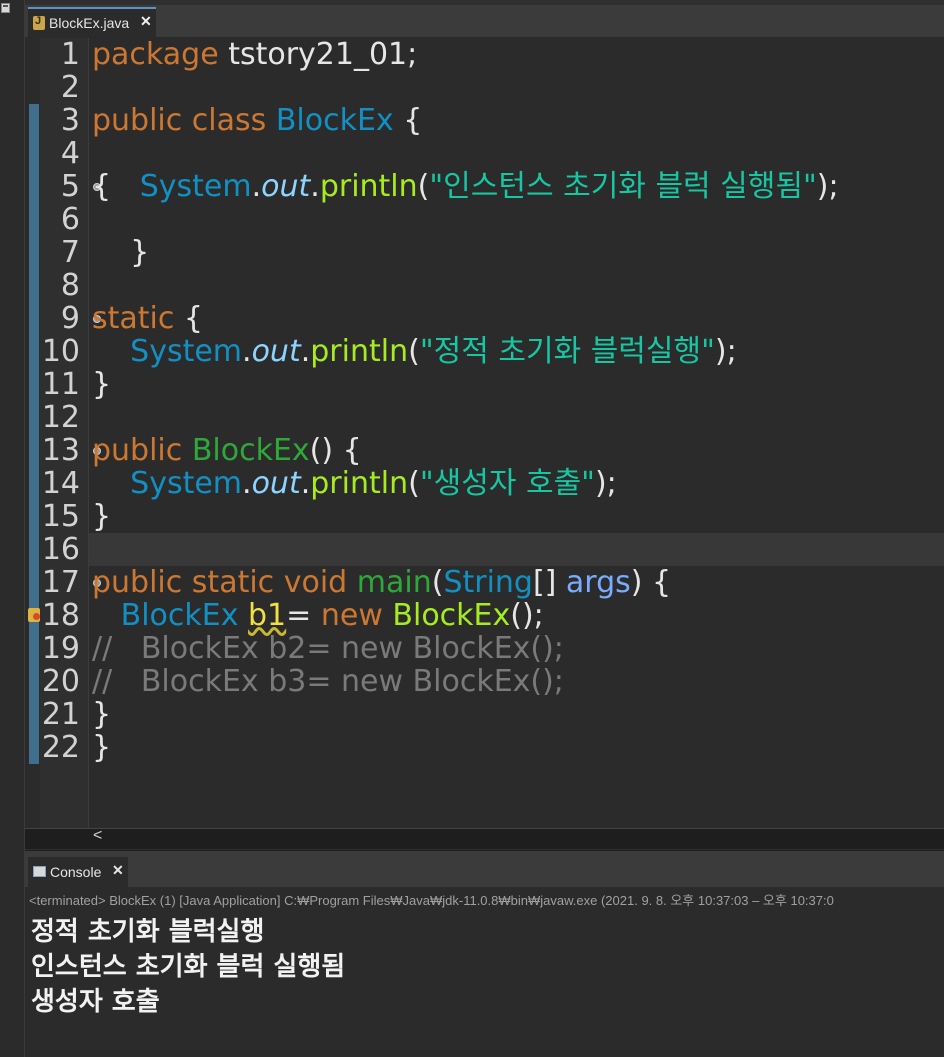  Describe the element at coordinates (549, 582) in the screenshot. I see `code-text-span: []` at that location.